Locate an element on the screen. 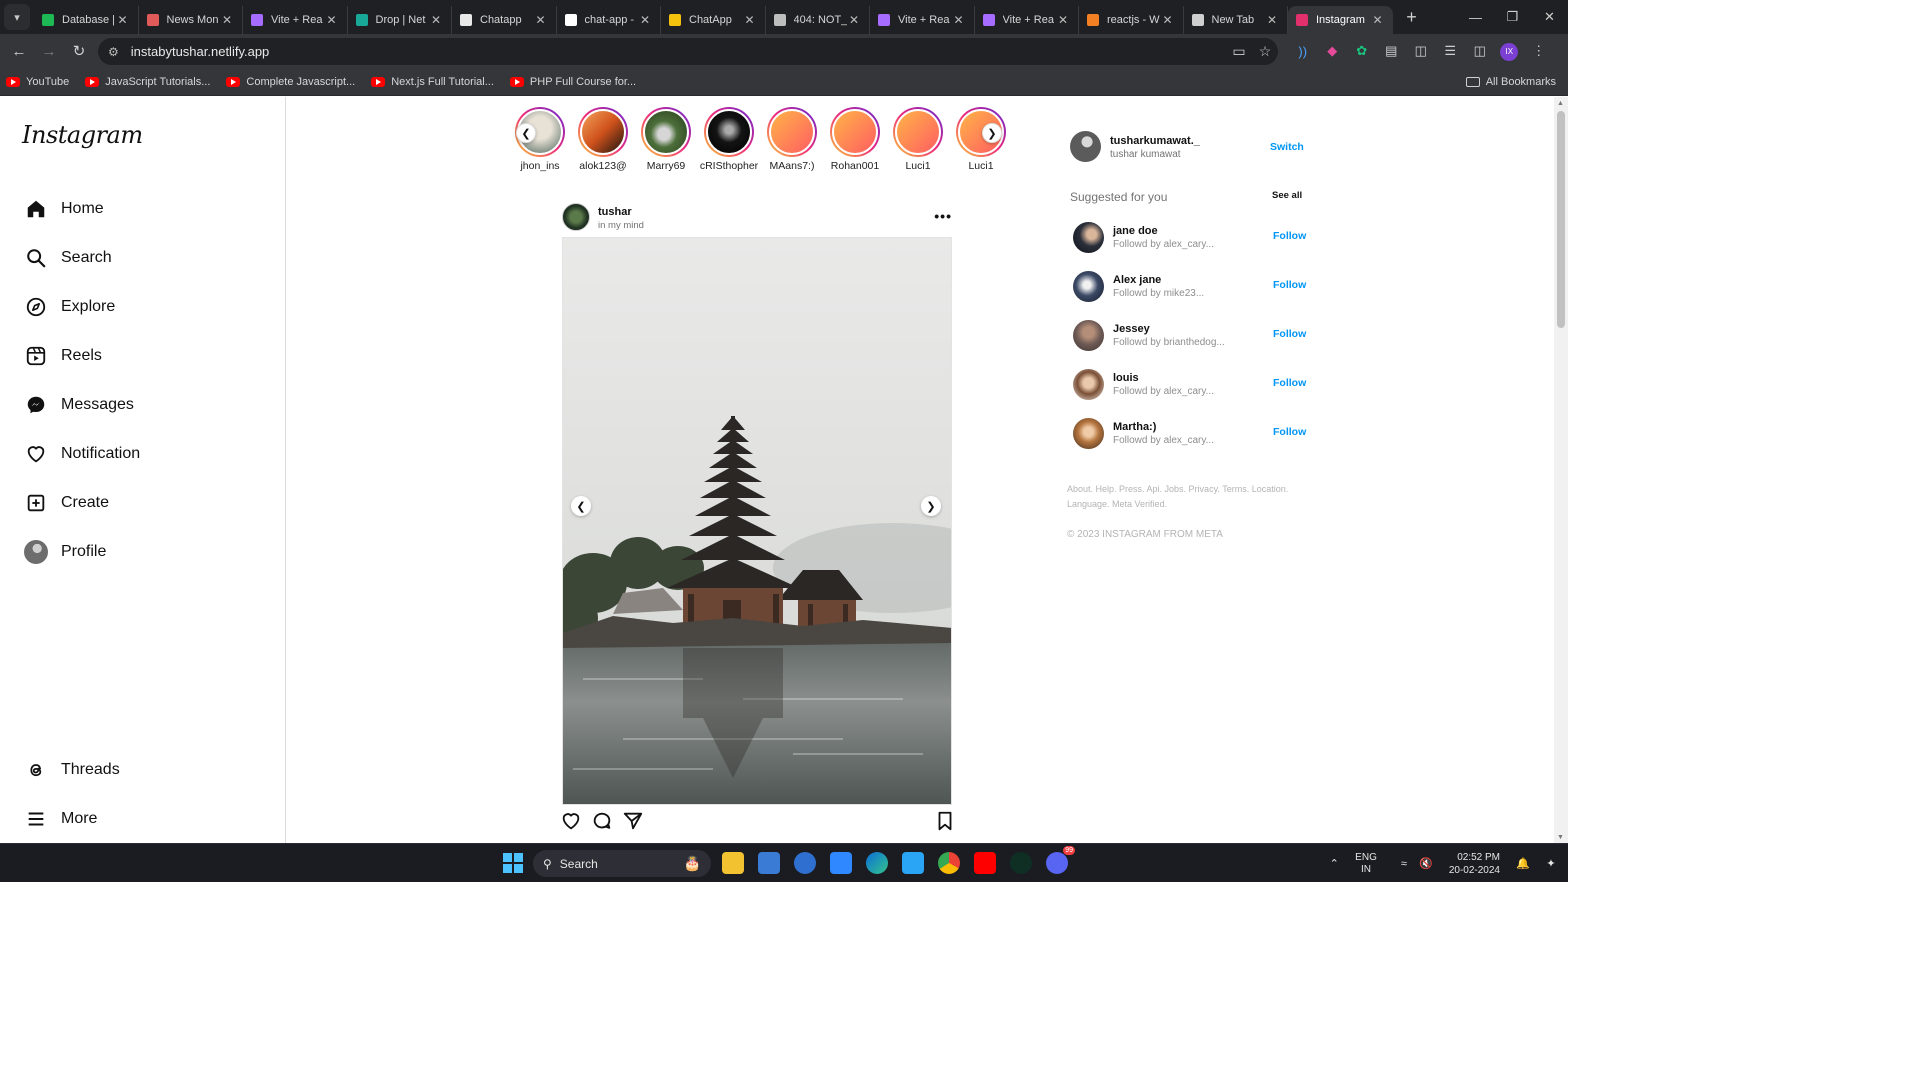 The width and height of the screenshot is (1920, 1080). nav-reels: Reels is located at coordinates (63, 356).